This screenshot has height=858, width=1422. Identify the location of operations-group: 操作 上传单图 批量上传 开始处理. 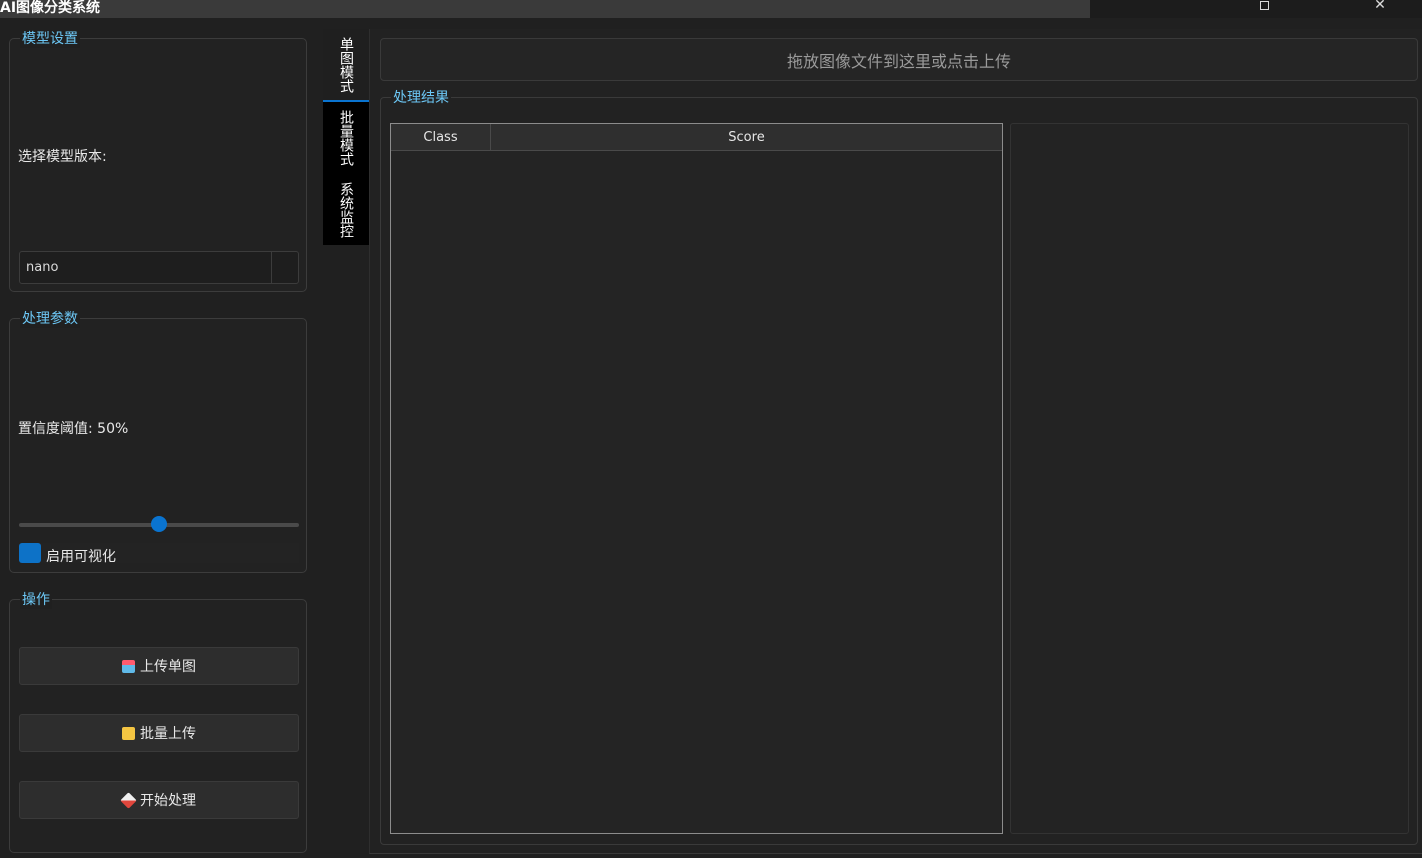
(158, 722).